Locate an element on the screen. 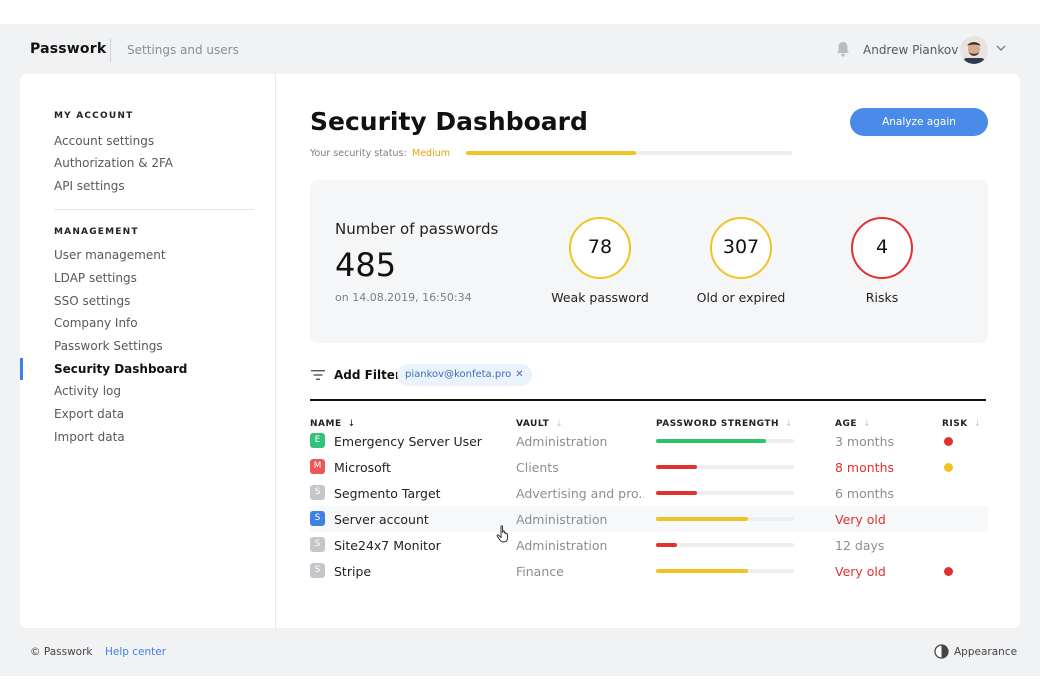  appearance-toggle: Appearance is located at coordinates (985, 652).